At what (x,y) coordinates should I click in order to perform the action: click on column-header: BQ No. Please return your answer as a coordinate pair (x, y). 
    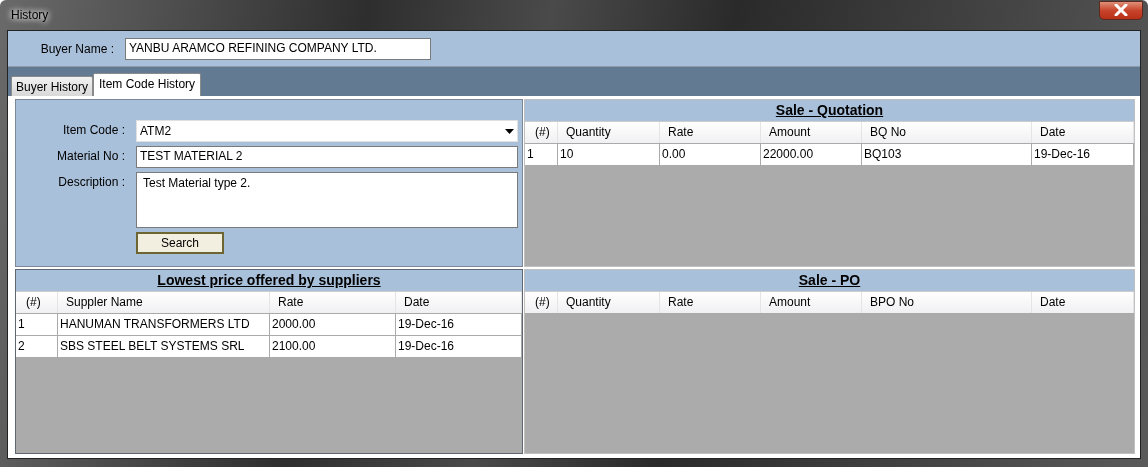
    Looking at the image, I should click on (947, 132).